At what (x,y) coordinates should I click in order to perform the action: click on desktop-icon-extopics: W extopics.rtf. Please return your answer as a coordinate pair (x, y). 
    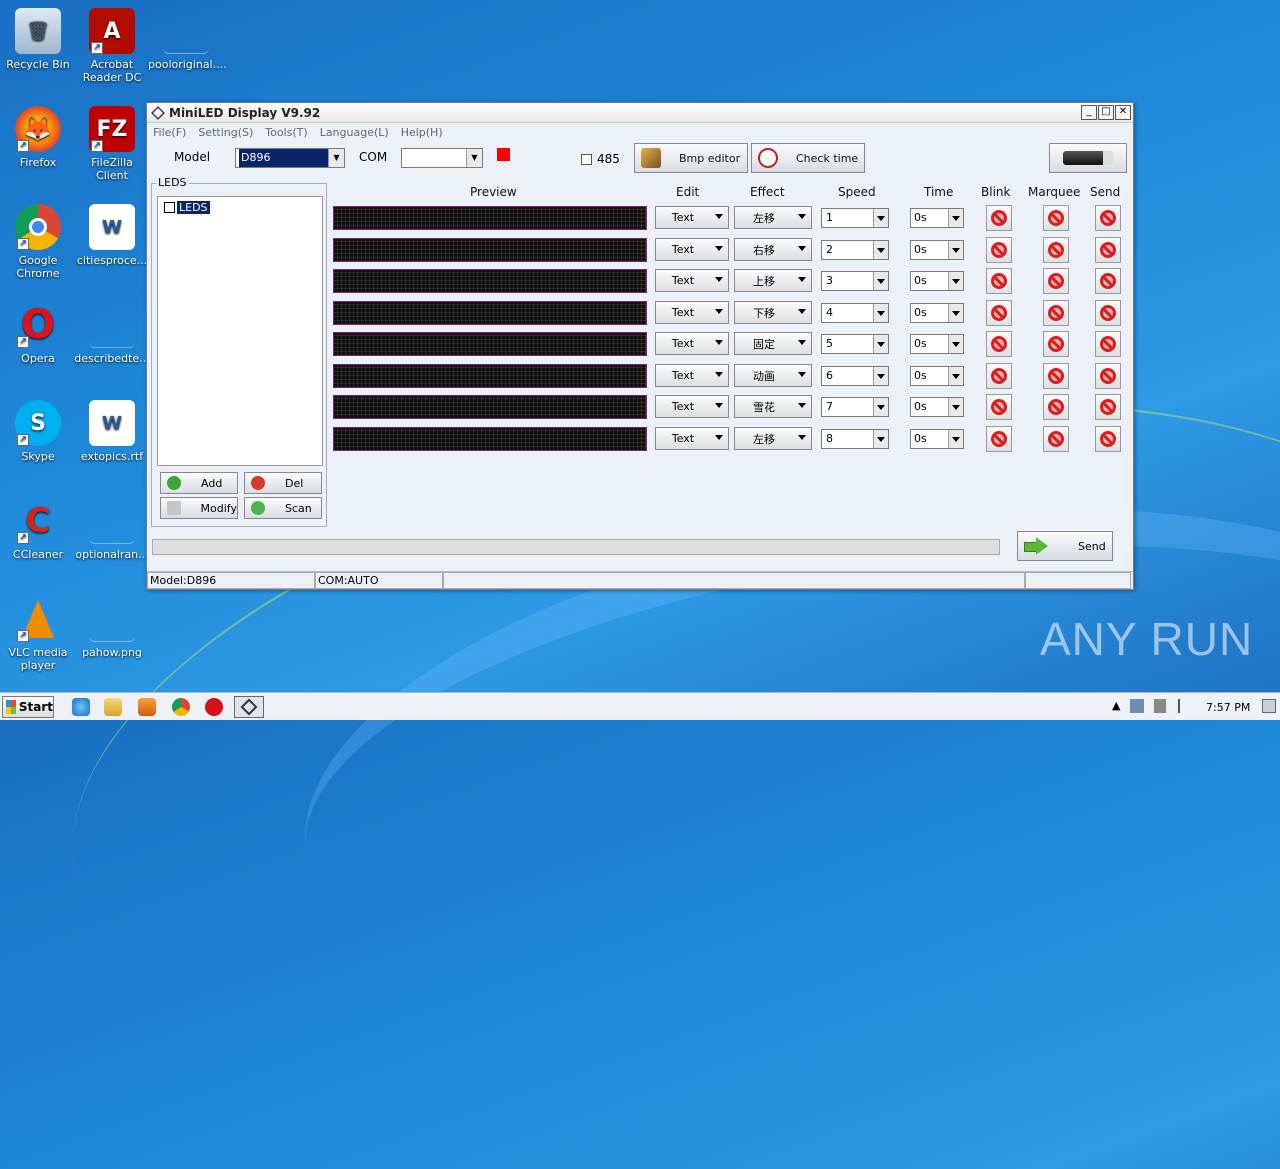
    Looking at the image, I should click on (112, 431).